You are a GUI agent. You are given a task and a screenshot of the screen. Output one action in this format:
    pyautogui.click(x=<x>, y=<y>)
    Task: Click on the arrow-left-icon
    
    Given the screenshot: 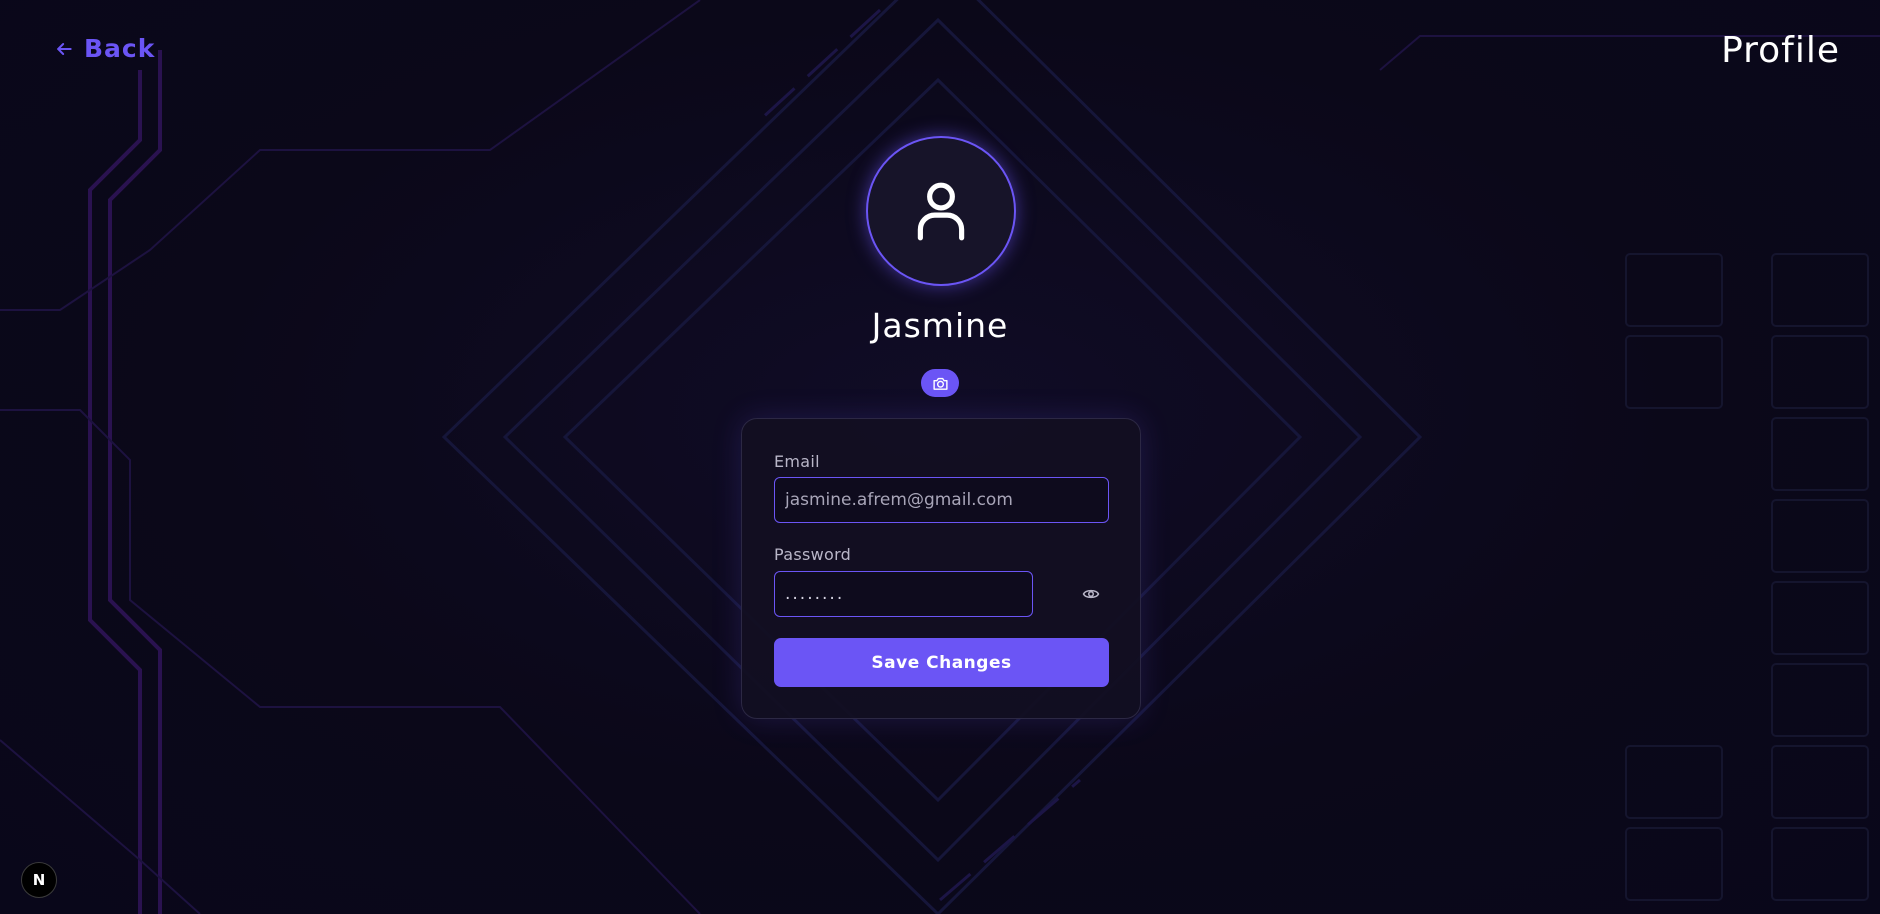 What is the action you would take?
    pyautogui.click(x=64, y=48)
    